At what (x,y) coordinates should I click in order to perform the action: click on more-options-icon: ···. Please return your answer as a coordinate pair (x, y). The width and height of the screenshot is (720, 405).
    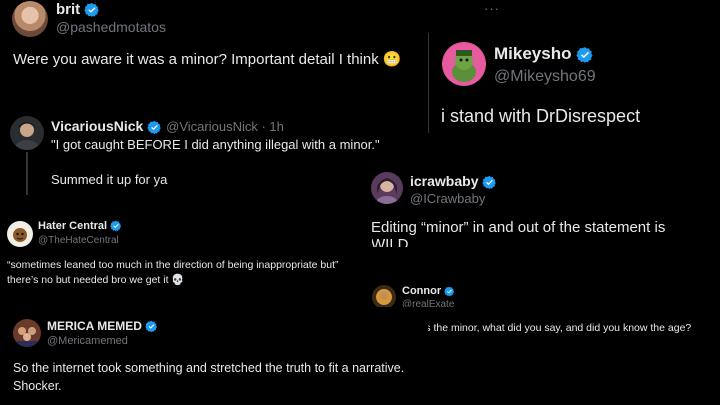
    Looking at the image, I should click on (492, 8).